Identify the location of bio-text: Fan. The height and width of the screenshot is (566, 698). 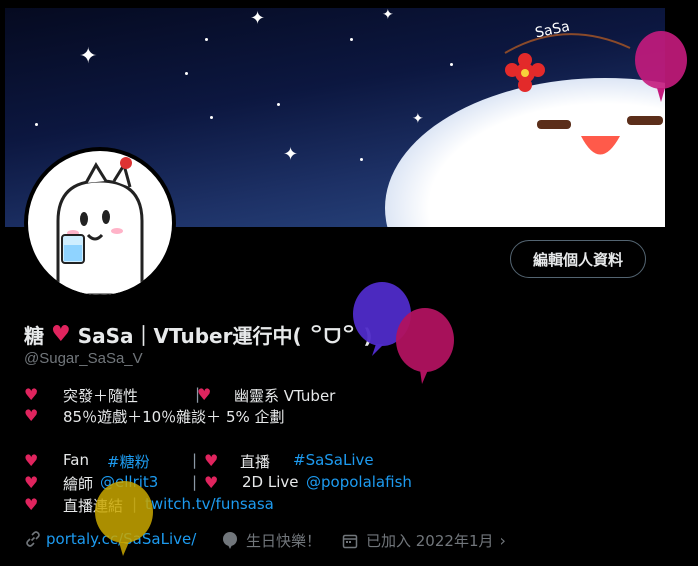
(76, 460).